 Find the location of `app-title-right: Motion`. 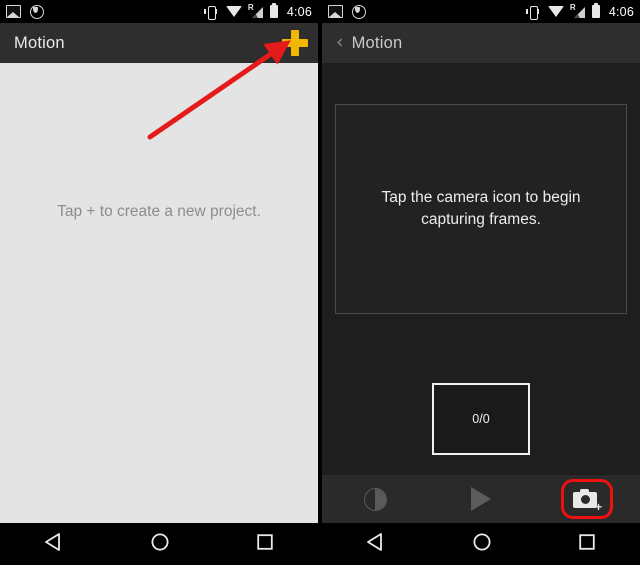

app-title-right: Motion is located at coordinates (377, 42).